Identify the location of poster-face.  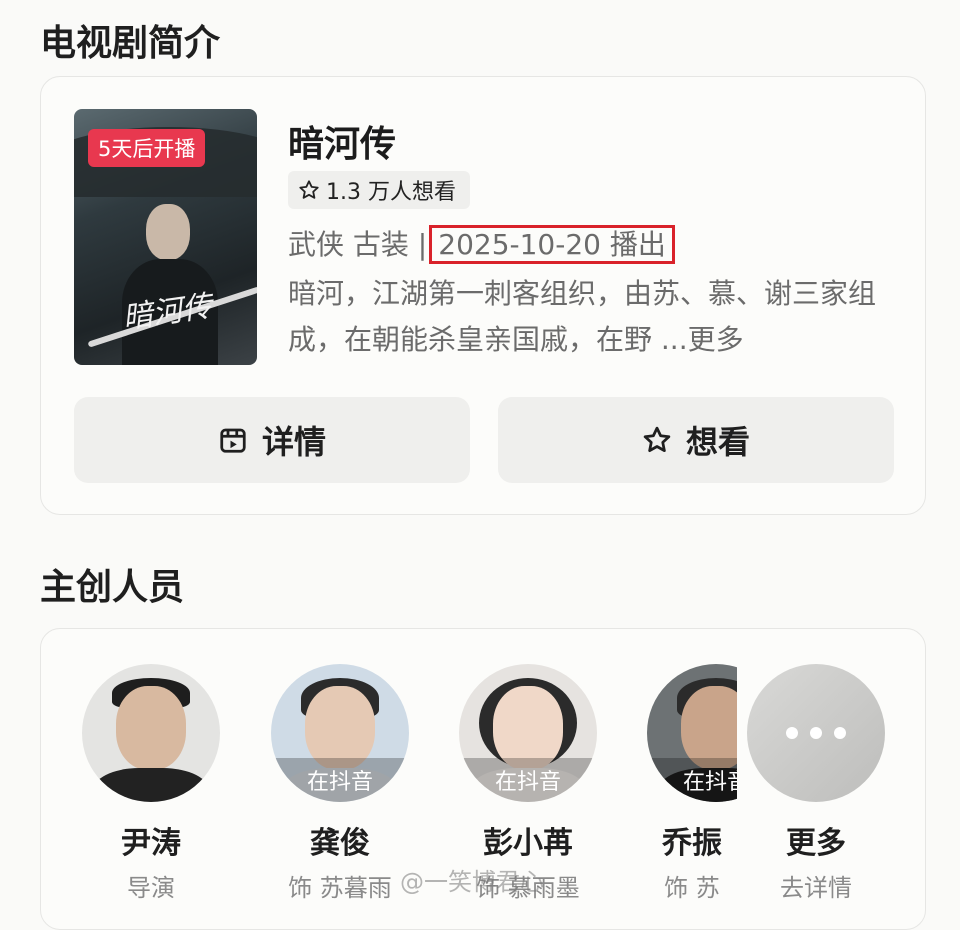
(168, 232).